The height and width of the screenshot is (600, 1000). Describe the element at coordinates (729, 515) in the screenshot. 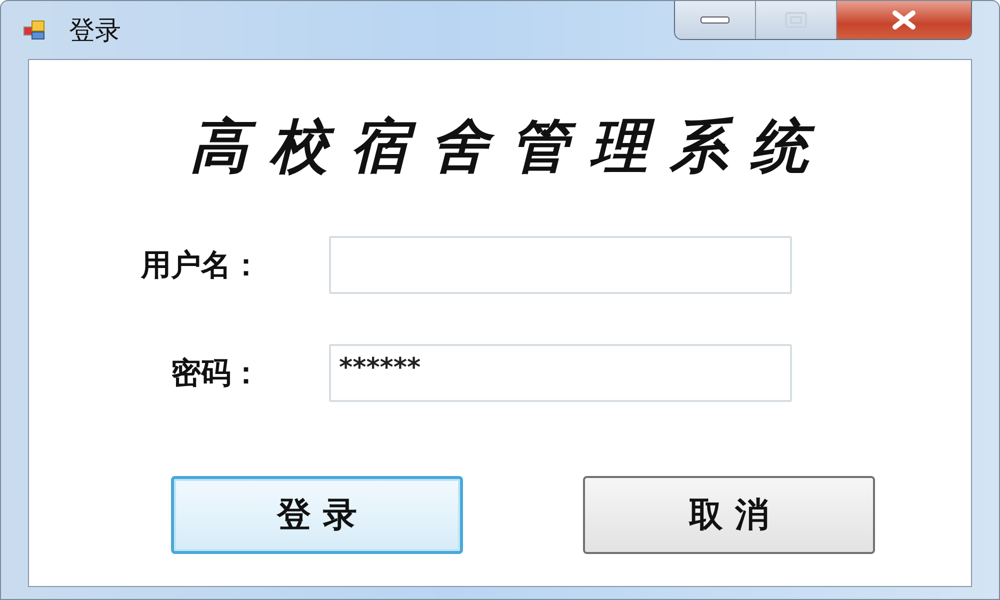

I see `dialog-button: 取 消` at that location.